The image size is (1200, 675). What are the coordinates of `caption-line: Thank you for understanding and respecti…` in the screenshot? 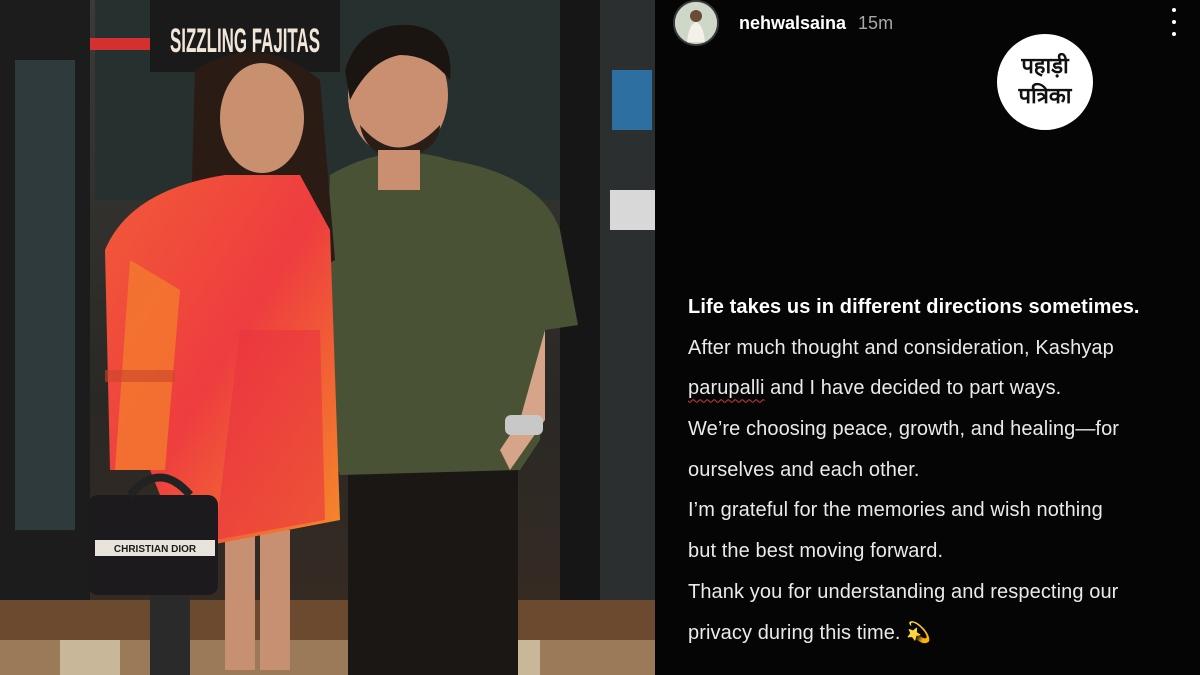 It's located at (903, 591).